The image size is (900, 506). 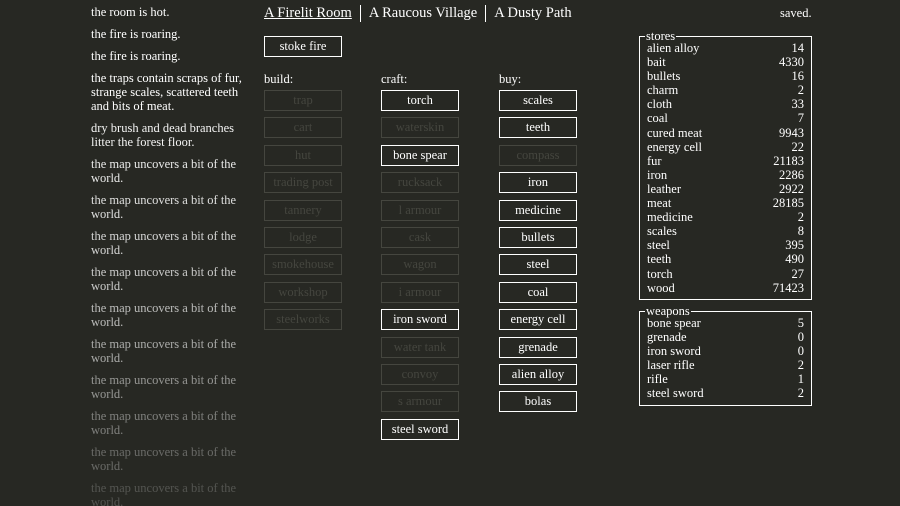 I want to click on stores-value: 7, so click(x=800, y=118).